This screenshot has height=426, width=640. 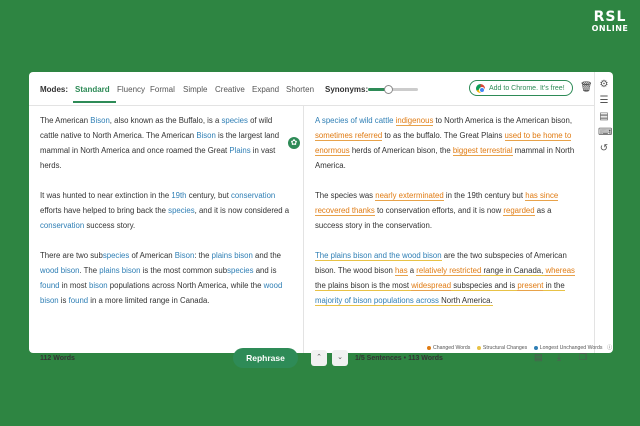 What do you see at coordinates (603, 212) in the screenshot?
I see `right-tool-rail: ⚙ ☰ ▤ ⌨ ↺` at bounding box center [603, 212].